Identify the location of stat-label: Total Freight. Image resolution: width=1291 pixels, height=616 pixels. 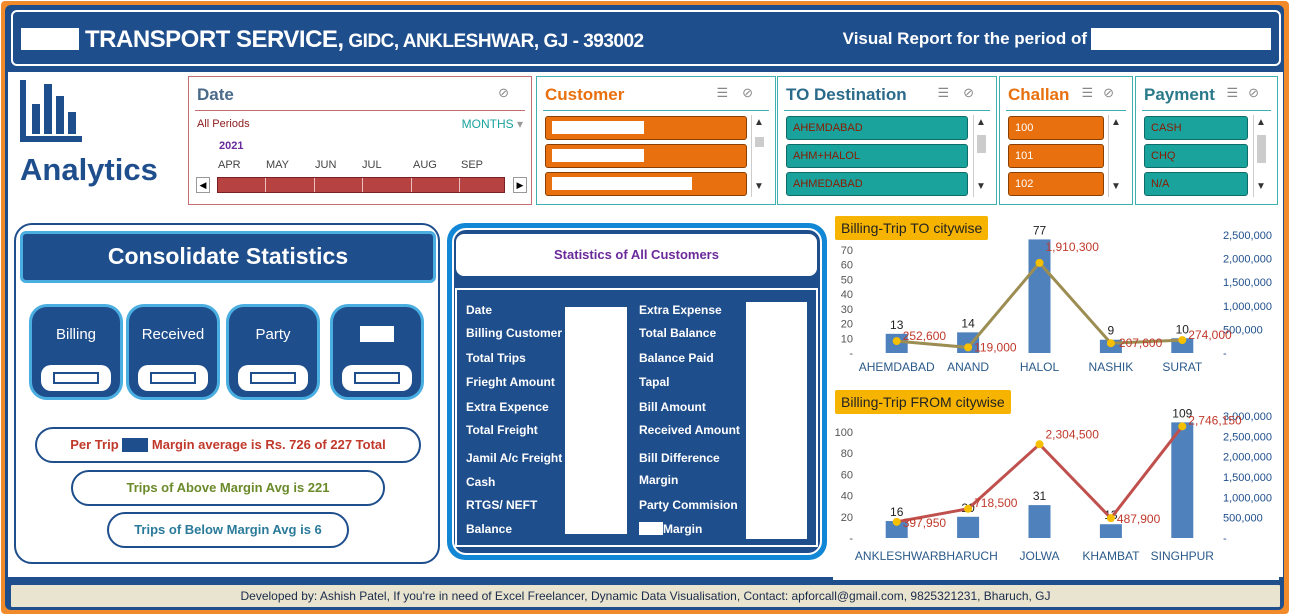
(502, 430).